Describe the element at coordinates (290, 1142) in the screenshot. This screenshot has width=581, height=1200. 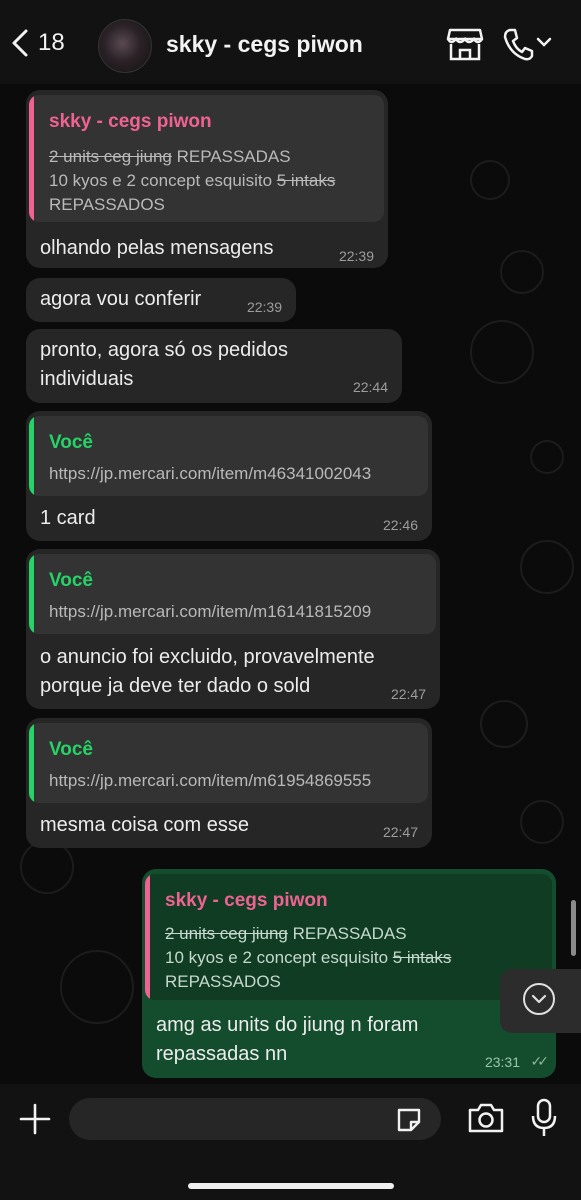
I see `composer-bar` at that location.